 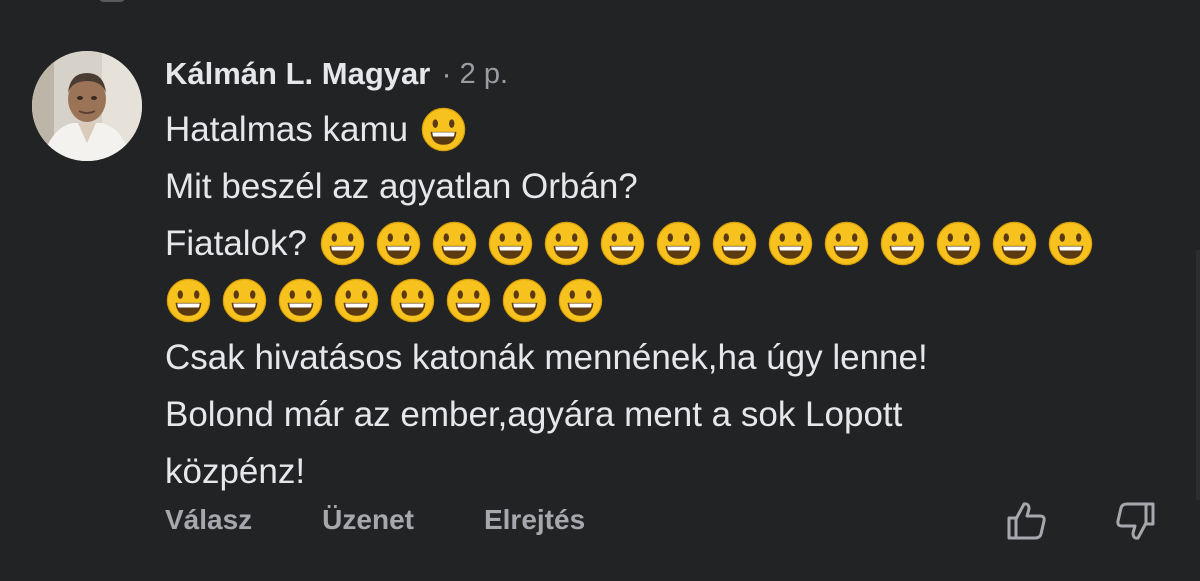 What do you see at coordinates (1026, 521) in the screenshot?
I see `thumbs-up-icon` at bounding box center [1026, 521].